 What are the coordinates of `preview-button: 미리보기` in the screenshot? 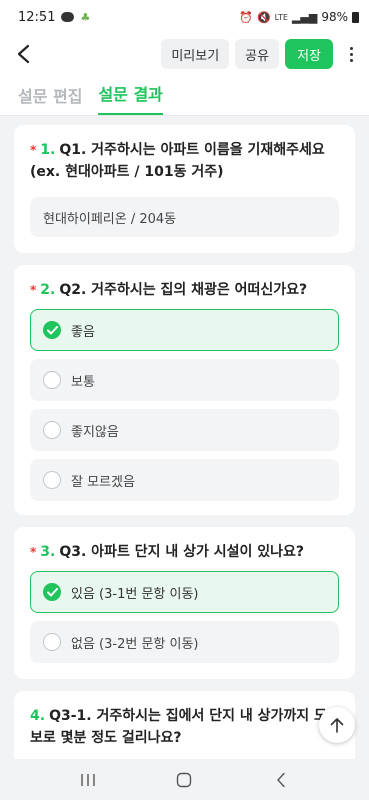 It's located at (195, 54).